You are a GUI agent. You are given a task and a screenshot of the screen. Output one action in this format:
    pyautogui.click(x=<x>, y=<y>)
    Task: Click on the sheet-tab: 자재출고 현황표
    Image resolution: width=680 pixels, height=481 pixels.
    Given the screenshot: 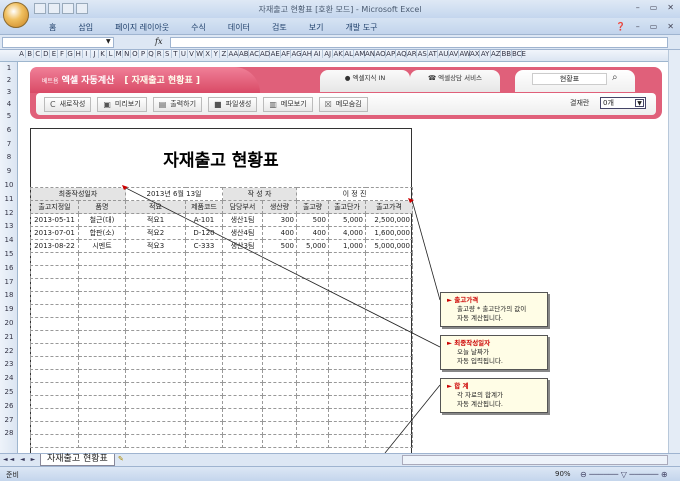 What is the action you would take?
    pyautogui.click(x=77, y=460)
    